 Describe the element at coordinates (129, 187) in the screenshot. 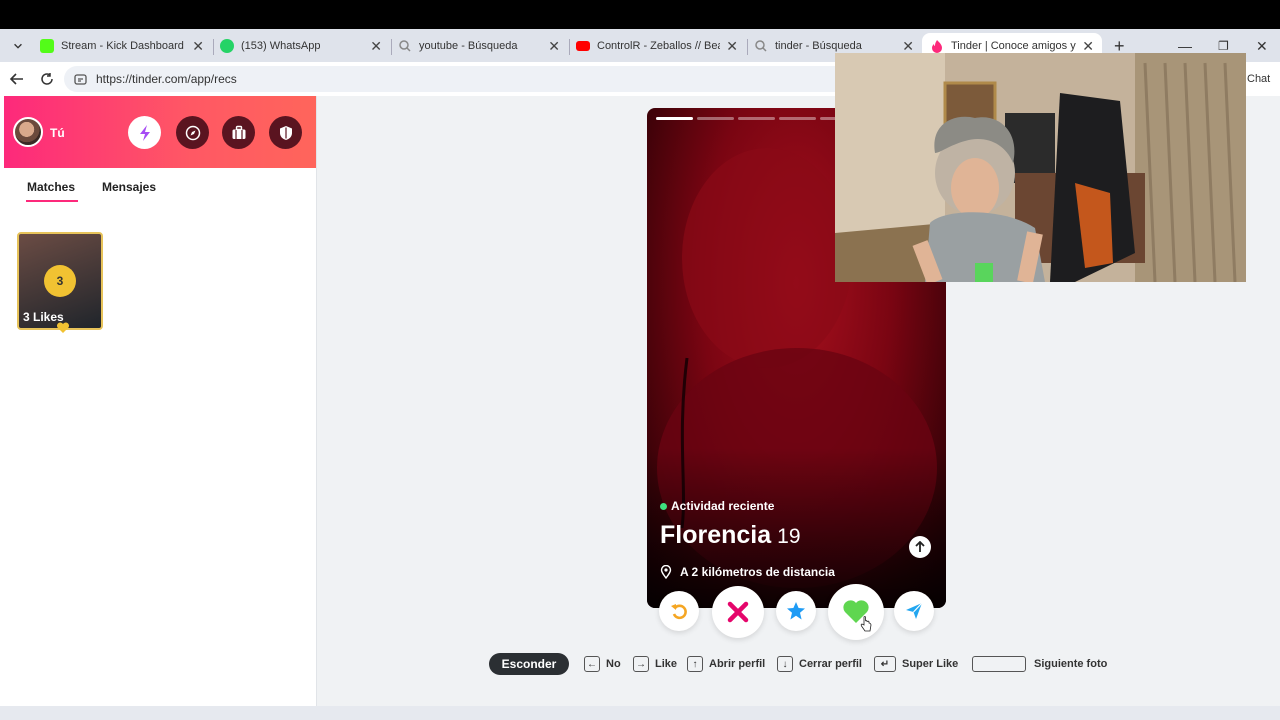

I see `tab-messages: Mensajes` at that location.